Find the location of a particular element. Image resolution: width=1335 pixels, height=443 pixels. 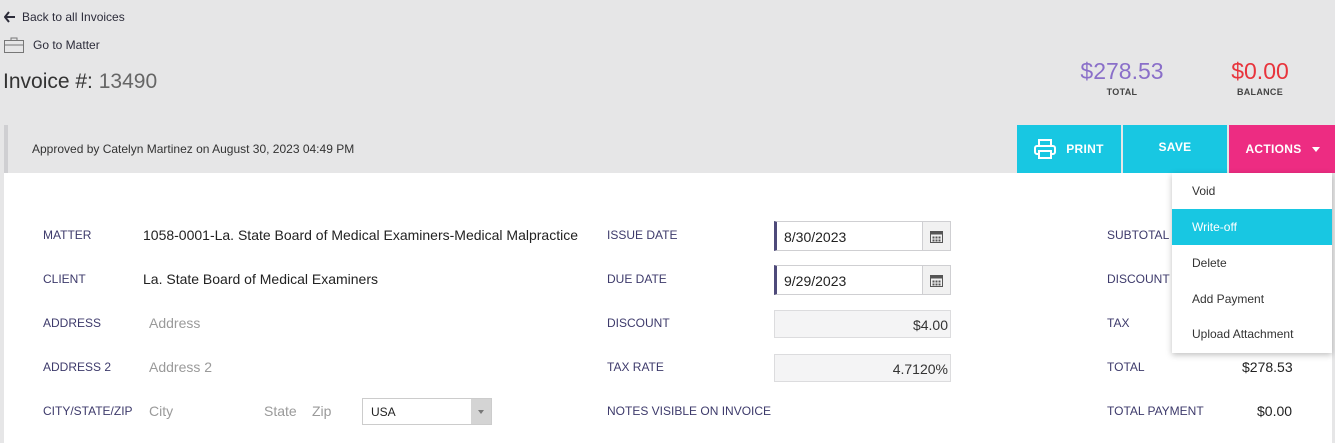

matter-label: MATTER is located at coordinates (67, 235).